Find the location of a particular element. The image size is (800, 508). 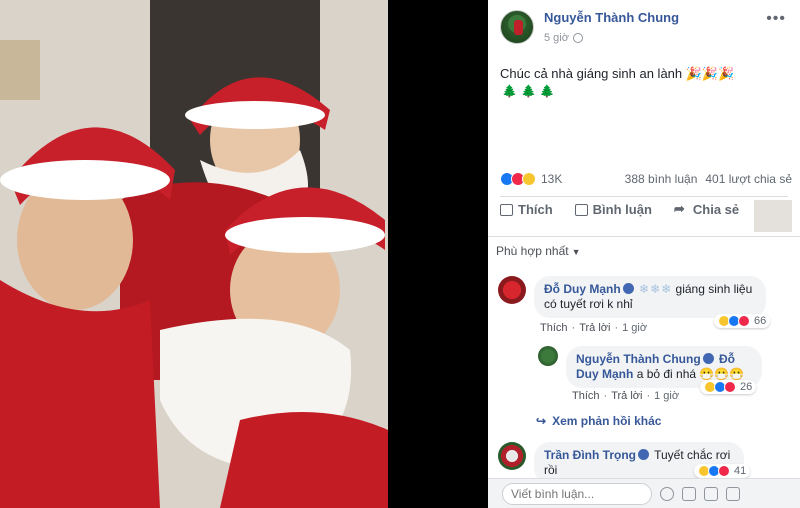

comment-button: Bình luận is located at coordinates (613, 209).